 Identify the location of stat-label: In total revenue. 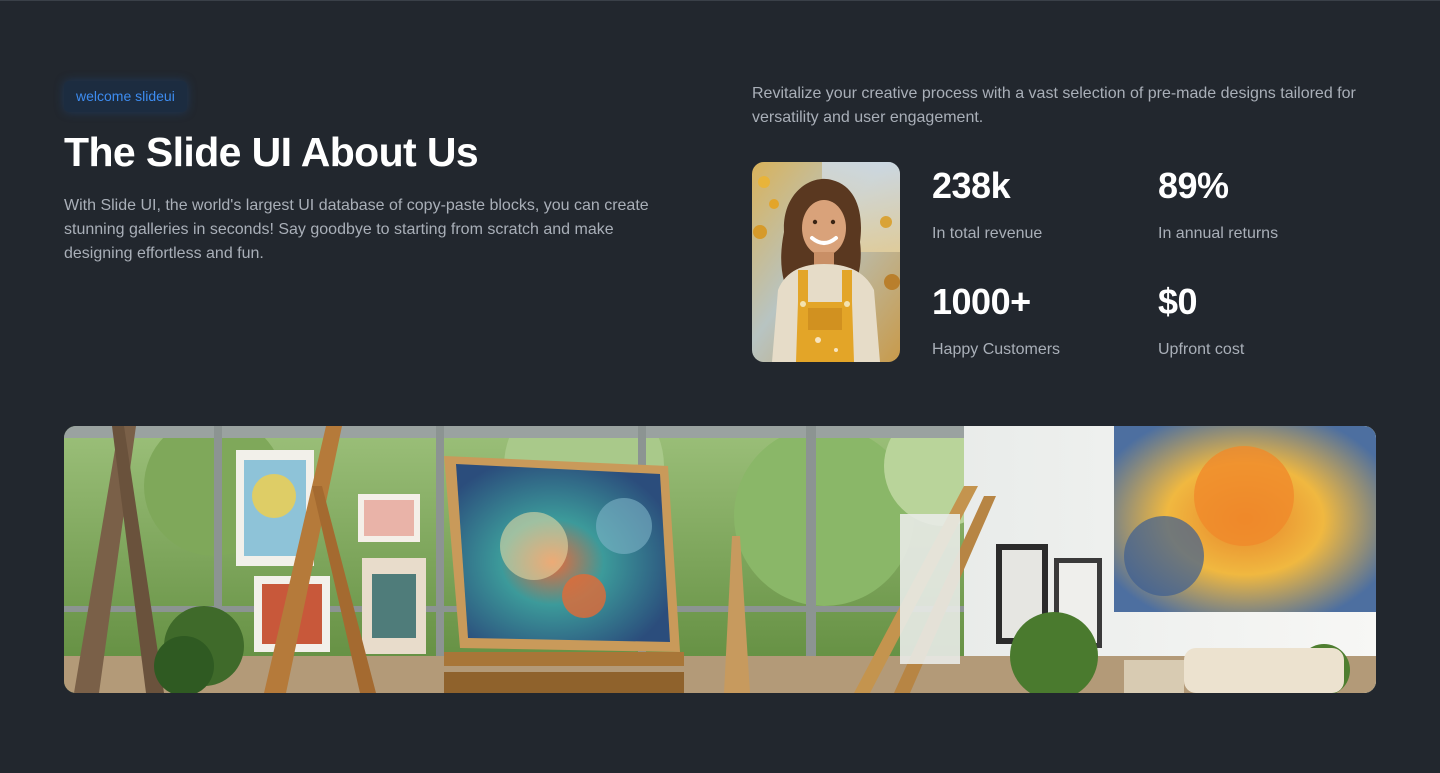
(987, 233).